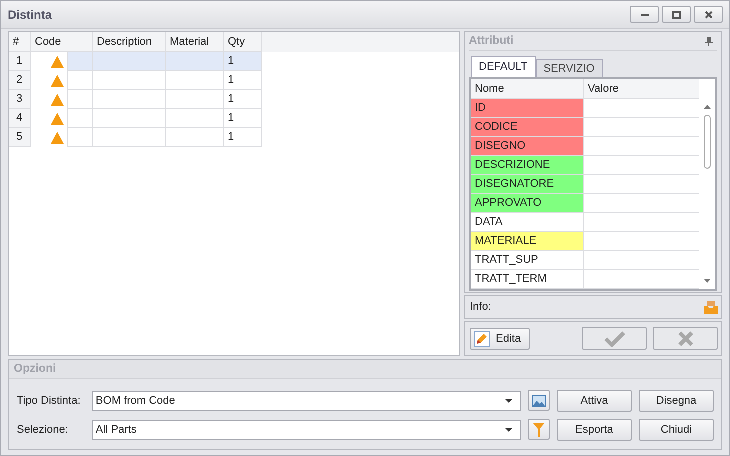 The height and width of the screenshot is (456, 730). What do you see at coordinates (527, 146) in the screenshot?
I see `attribute-name: DISEGNO` at bounding box center [527, 146].